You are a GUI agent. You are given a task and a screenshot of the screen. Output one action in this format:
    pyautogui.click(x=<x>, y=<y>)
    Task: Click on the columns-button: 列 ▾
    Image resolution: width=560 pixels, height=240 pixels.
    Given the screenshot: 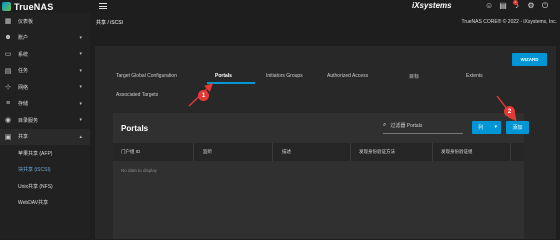 What is the action you would take?
    pyautogui.click(x=486, y=127)
    